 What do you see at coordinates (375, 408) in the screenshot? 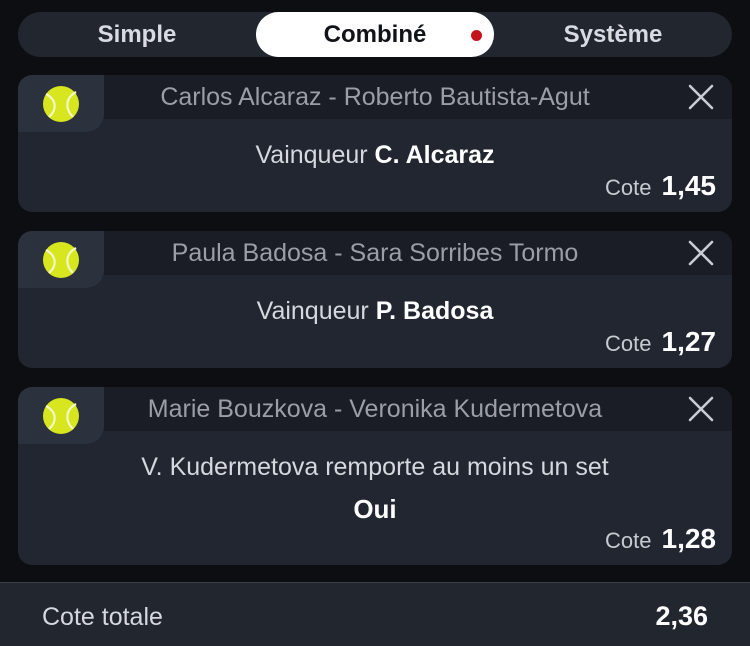
I see `match-title: Marie Bouzkova - Veronika Kudermetova` at bounding box center [375, 408].